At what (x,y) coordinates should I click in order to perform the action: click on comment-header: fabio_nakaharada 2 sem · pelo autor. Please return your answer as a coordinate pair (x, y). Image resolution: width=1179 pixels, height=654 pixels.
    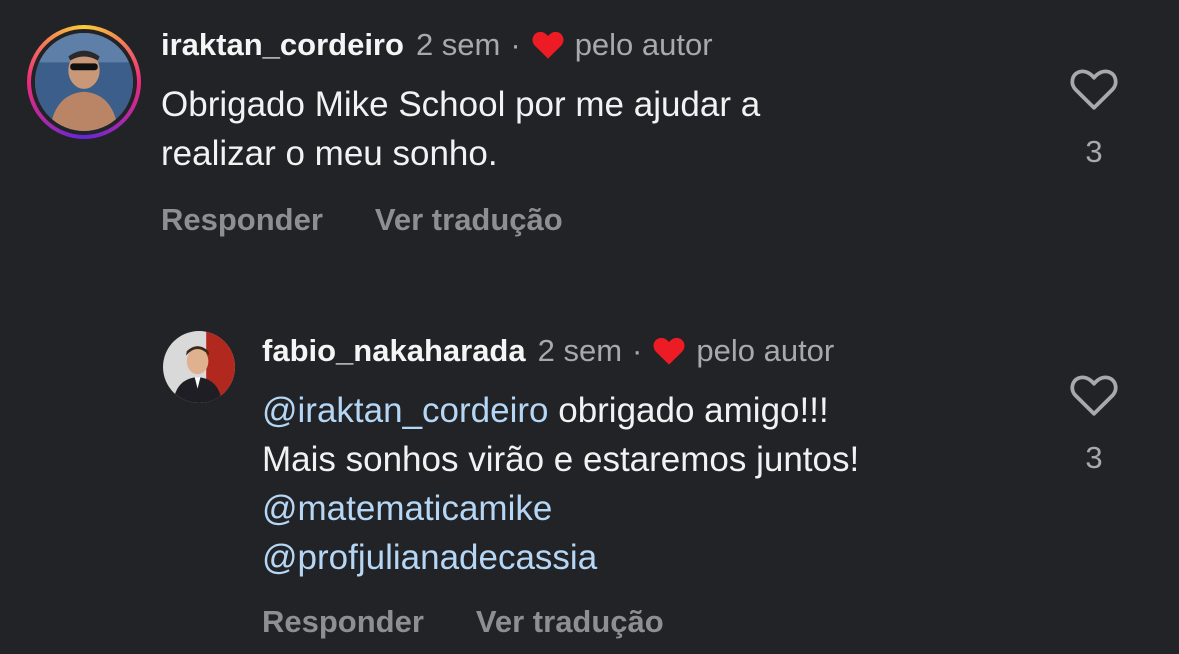
    Looking at the image, I should click on (548, 351).